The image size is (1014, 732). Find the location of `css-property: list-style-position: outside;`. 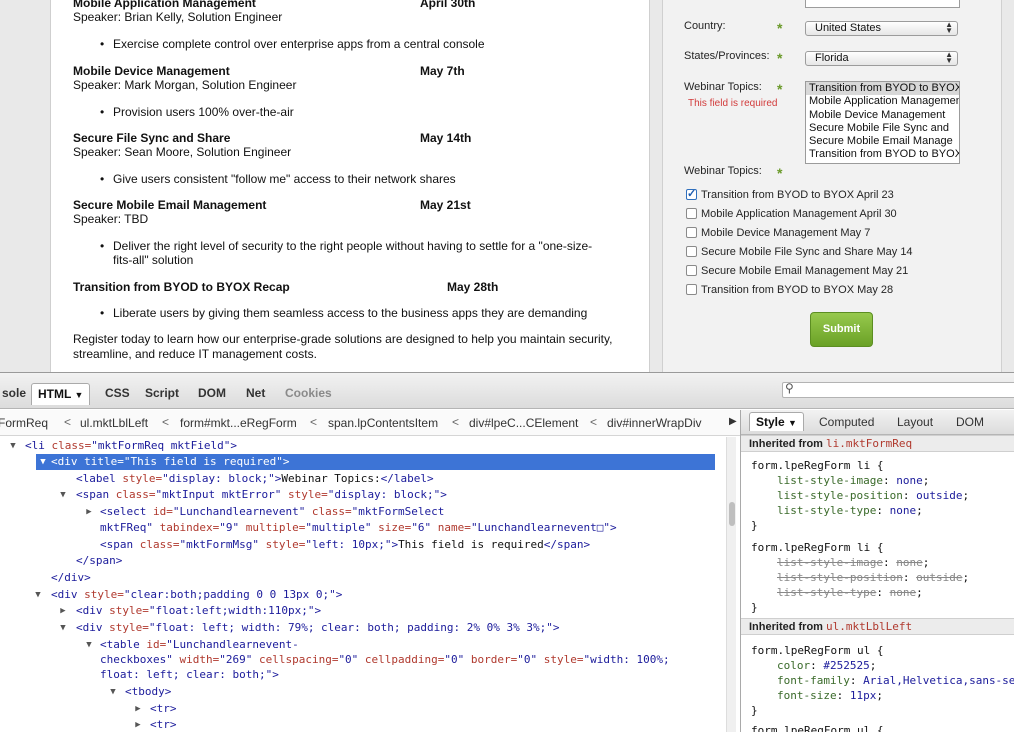

css-property: list-style-position: outside; is located at coordinates (873, 495).